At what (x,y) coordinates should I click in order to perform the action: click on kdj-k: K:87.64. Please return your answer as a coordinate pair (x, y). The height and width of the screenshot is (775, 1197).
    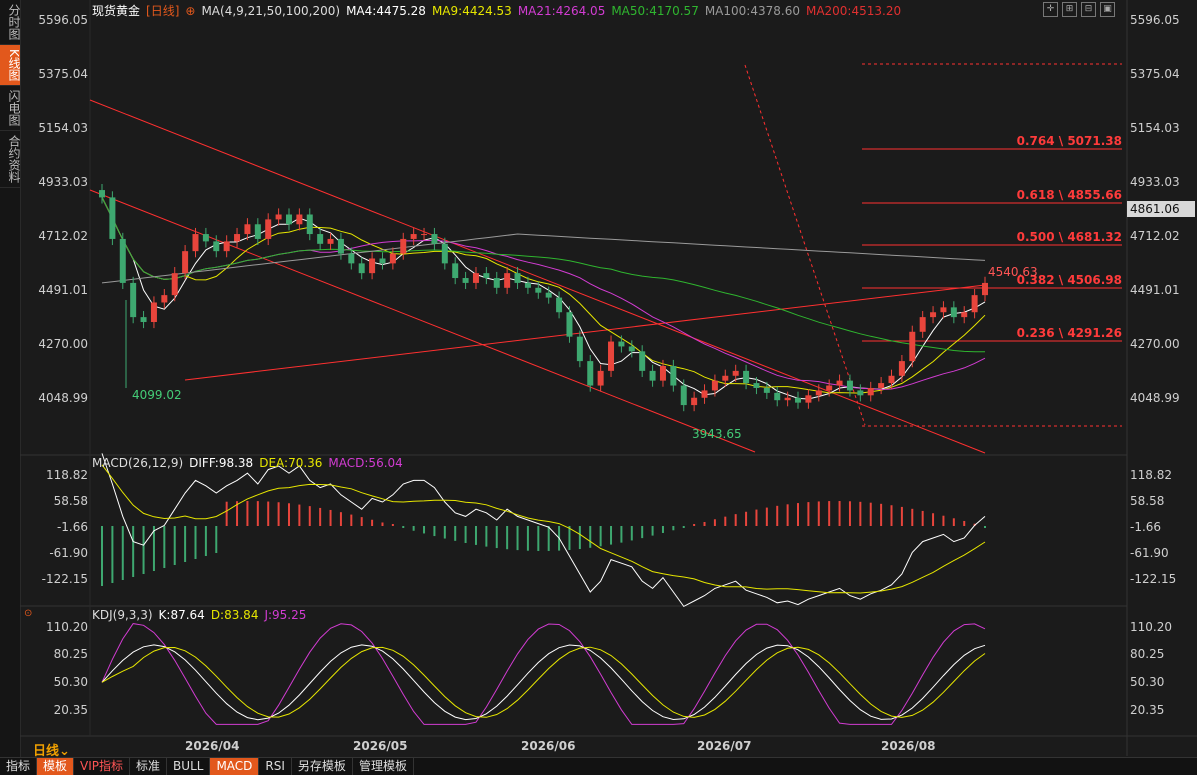
    Looking at the image, I should click on (181, 615).